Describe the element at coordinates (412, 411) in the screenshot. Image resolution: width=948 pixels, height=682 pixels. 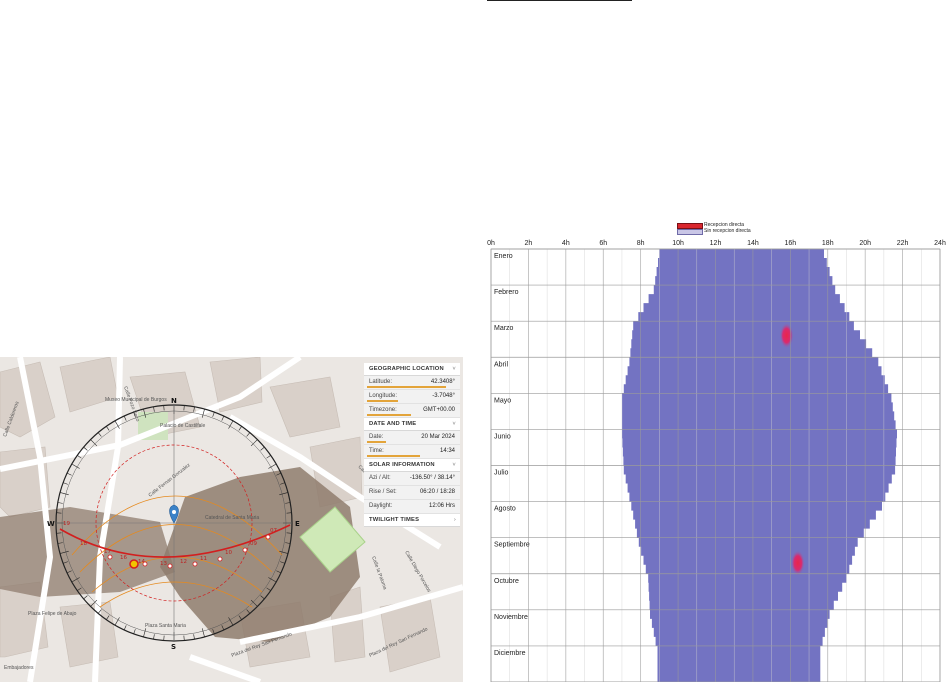
I see `info-row: Timezone: GMT+00.00` at that location.